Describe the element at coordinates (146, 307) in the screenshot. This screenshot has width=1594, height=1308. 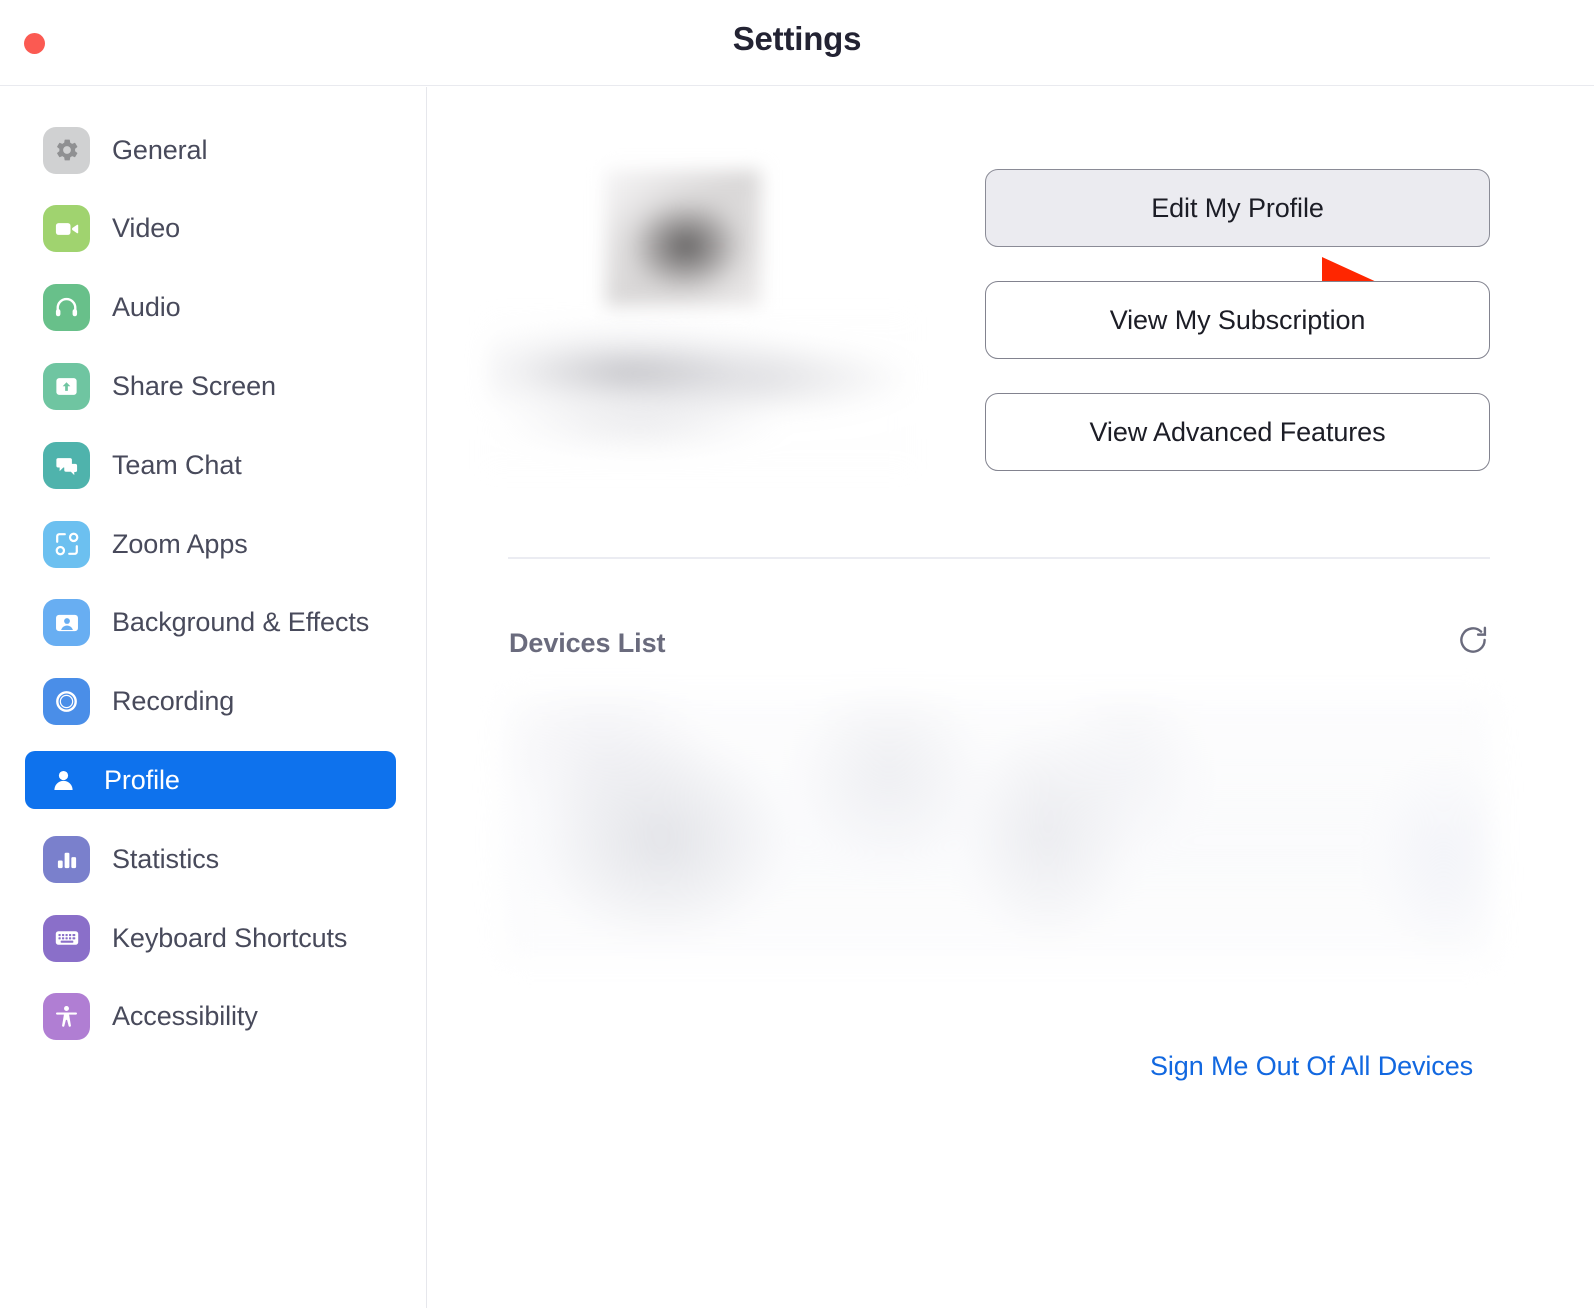
I see `sidebar-item-label: Audio` at that location.